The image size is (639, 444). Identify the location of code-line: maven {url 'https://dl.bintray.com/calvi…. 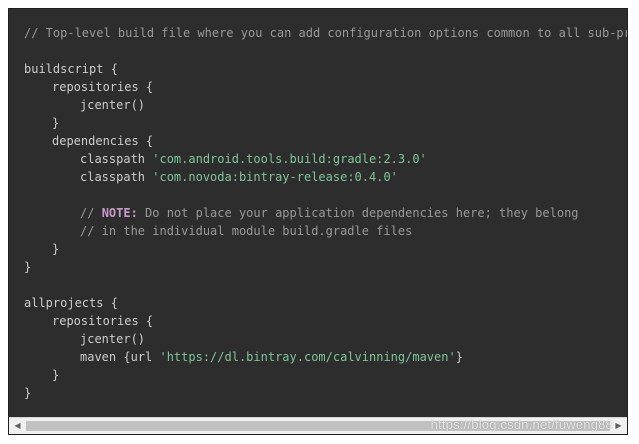
(325, 357).